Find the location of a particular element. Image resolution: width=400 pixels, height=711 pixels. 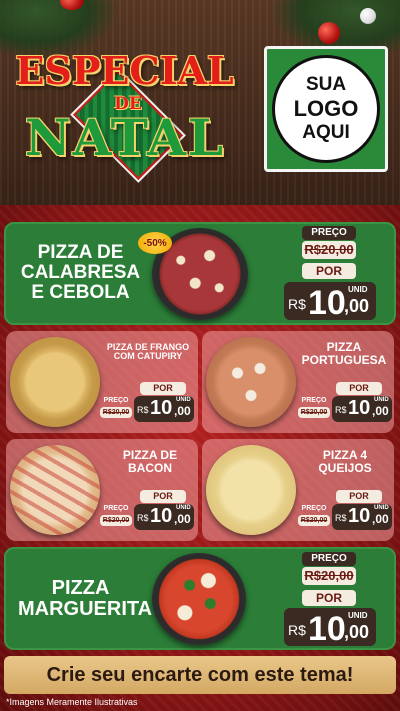

pizza-bacon-image is located at coordinates (55, 490).